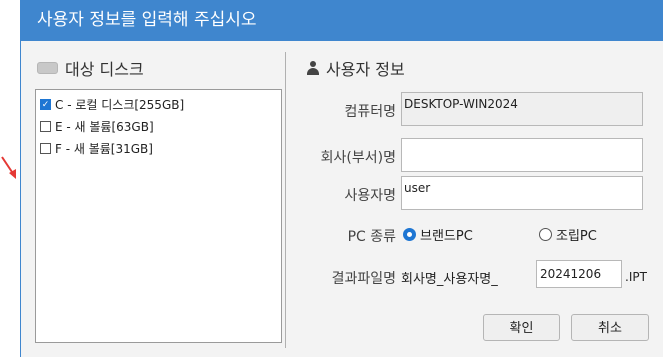  Describe the element at coordinates (285, 200) in the screenshot. I see `section-divider` at that location.